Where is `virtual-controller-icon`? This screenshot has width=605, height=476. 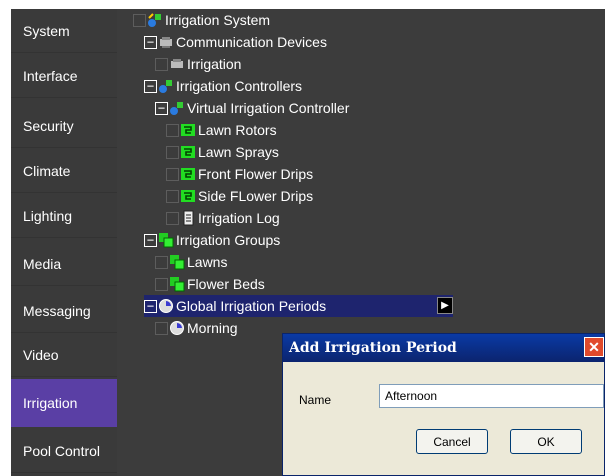 virtual-controller-icon is located at coordinates (176, 108).